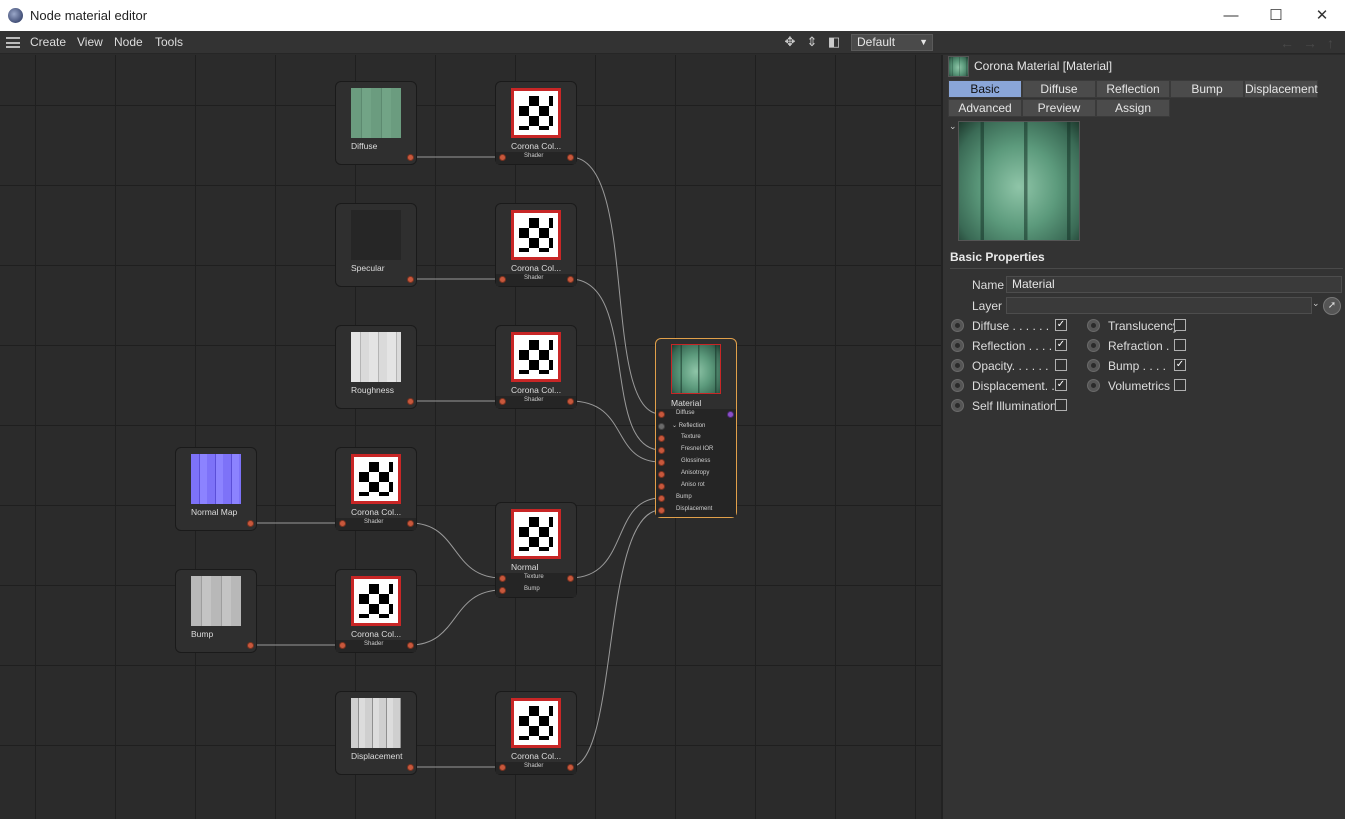 Image resolution: width=1345 pixels, height=819 pixels. Describe the element at coordinates (1276, 15) in the screenshot. I see `maximize-button: ☐` at that location.